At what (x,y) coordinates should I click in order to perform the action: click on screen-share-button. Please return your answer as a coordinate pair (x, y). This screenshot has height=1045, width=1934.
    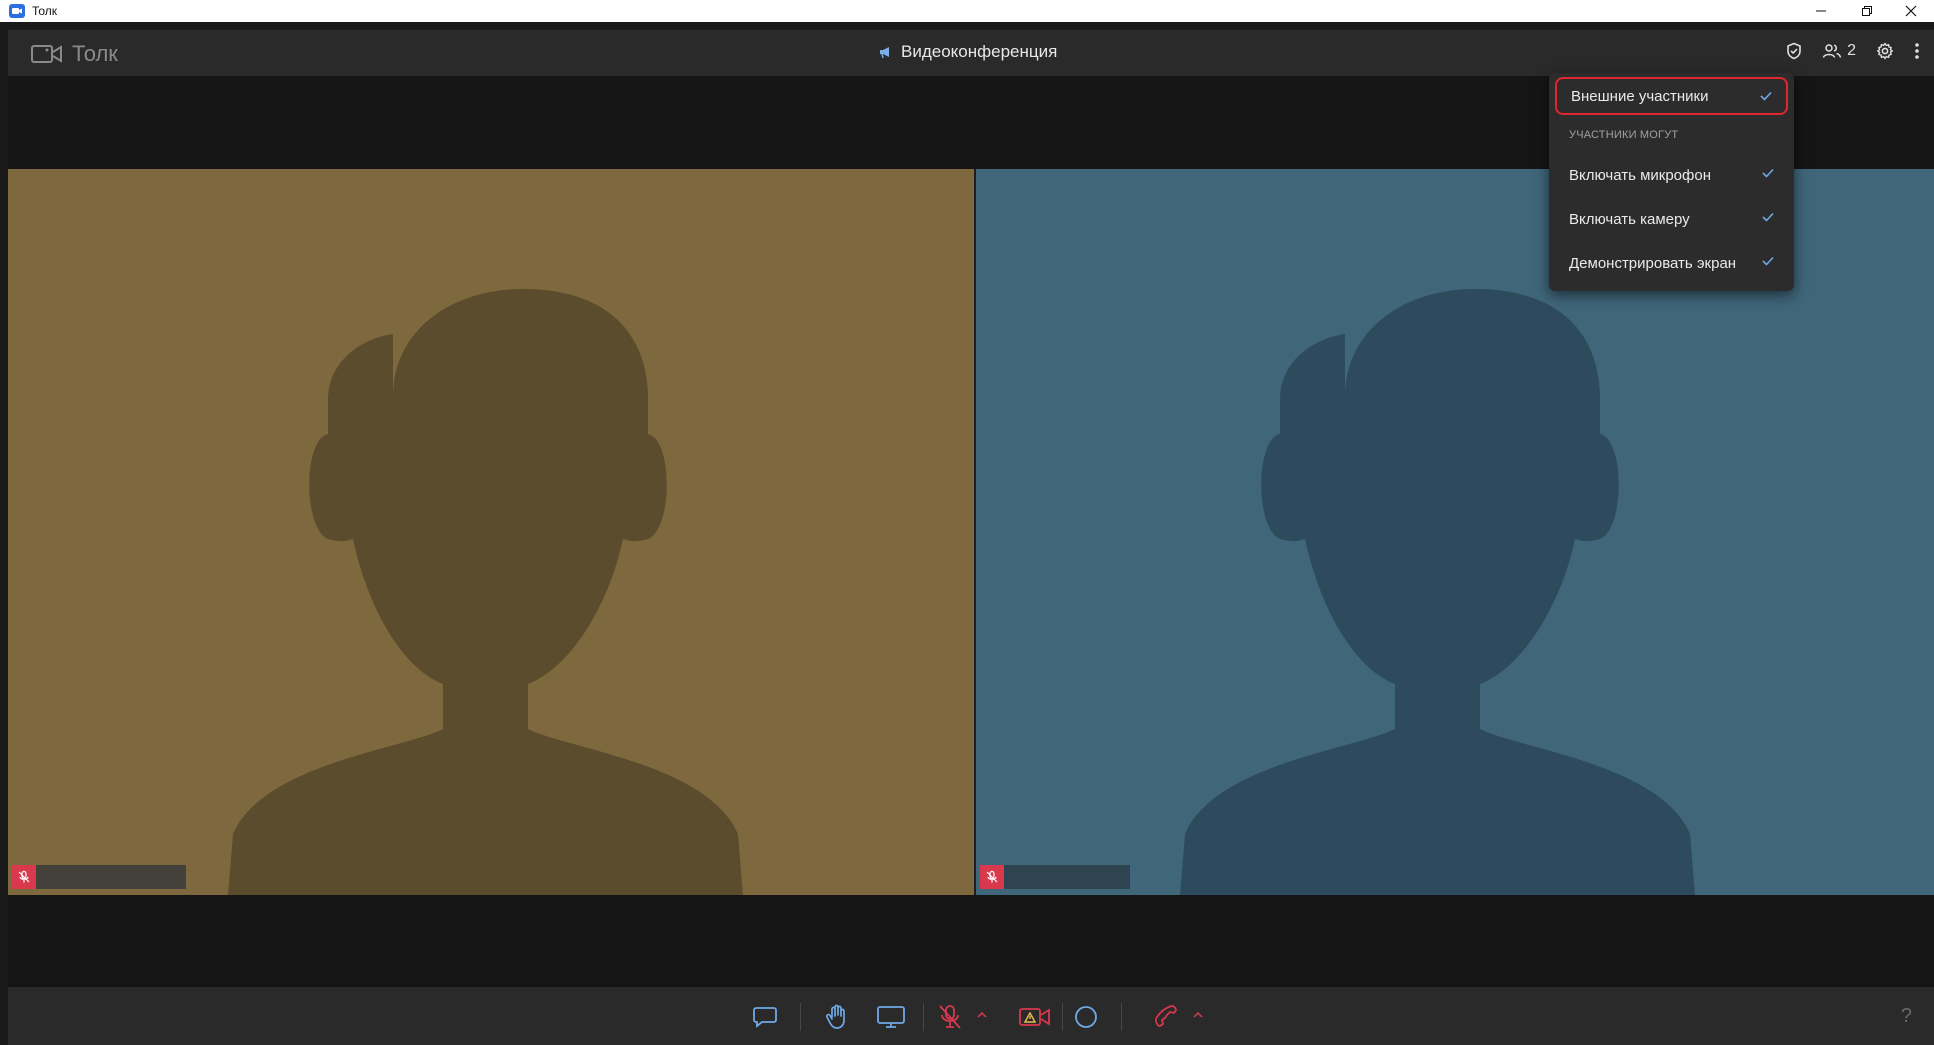
    Looking at the image, I should click on (891, 1017).